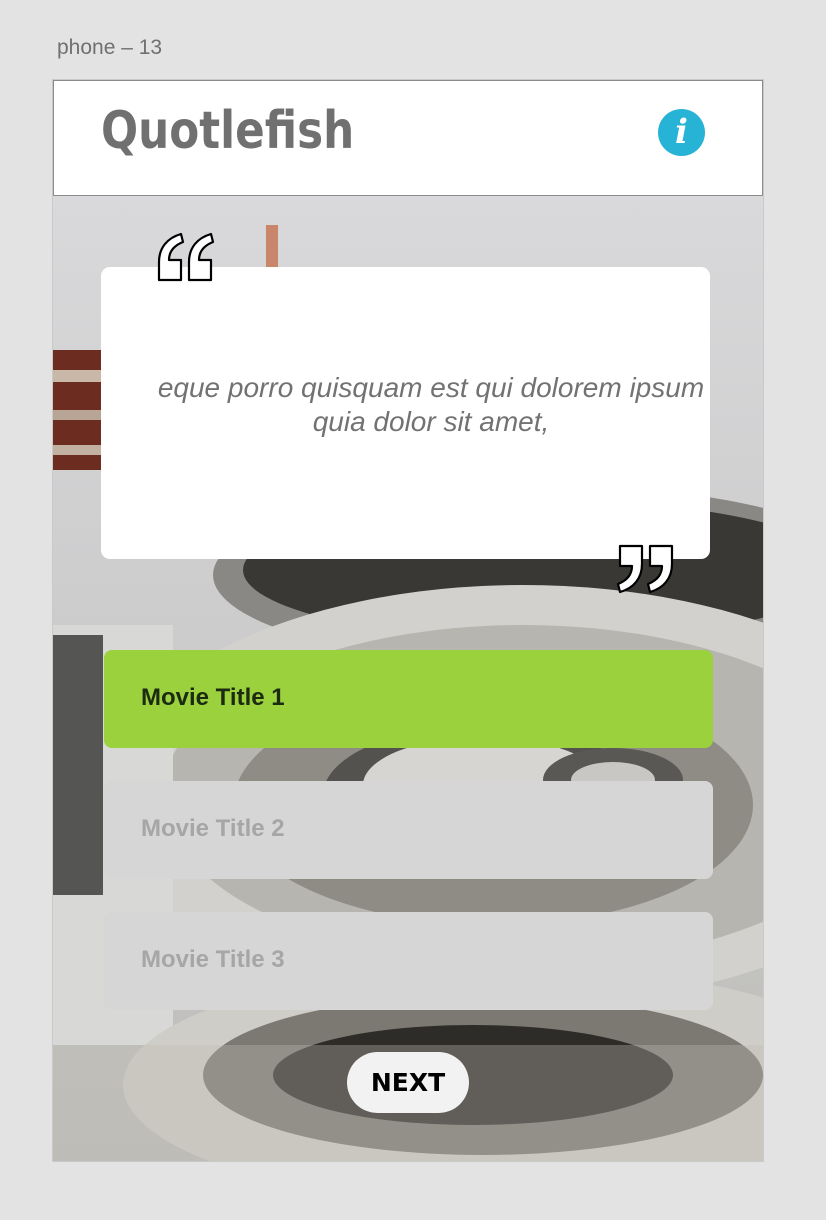  Describe the element at coordinates (186, 257) in the screenshot. I see `open-quote-icon` at that location.